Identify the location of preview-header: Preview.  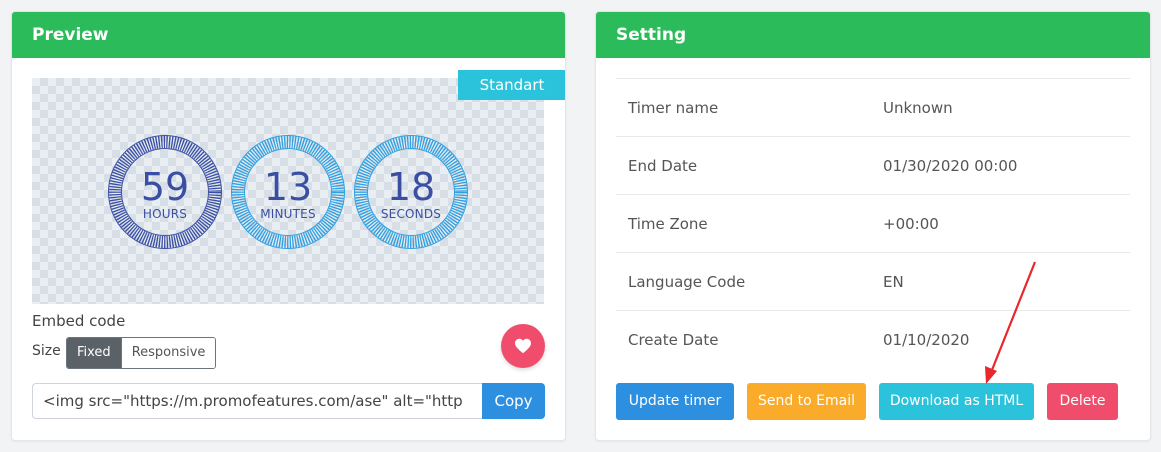
(288, 35).